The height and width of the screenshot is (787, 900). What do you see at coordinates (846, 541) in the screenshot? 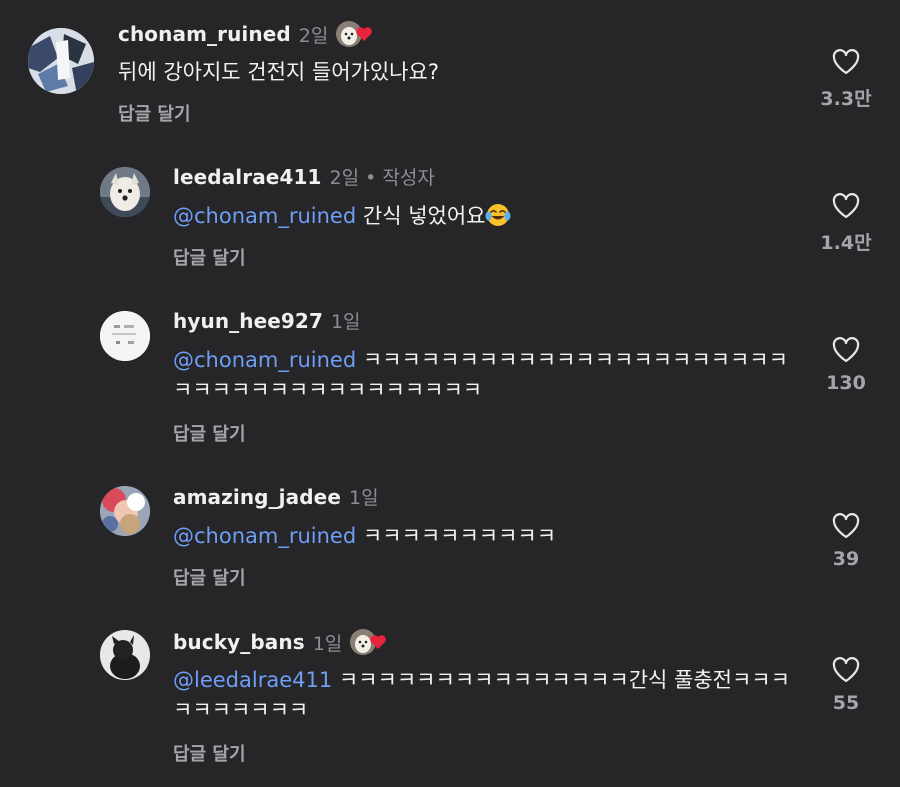
I see `like-area: 39` at bounding box center [846, 541].